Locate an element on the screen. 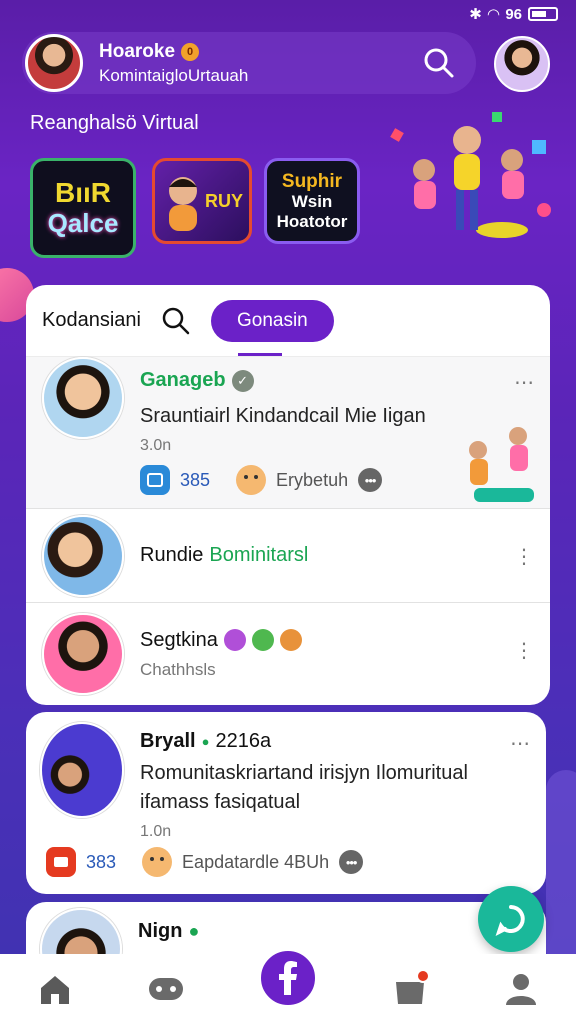 The height and width of the screenshot is (1024, 576). profile-name: Hoaroke is located at coordinates (137, 51).